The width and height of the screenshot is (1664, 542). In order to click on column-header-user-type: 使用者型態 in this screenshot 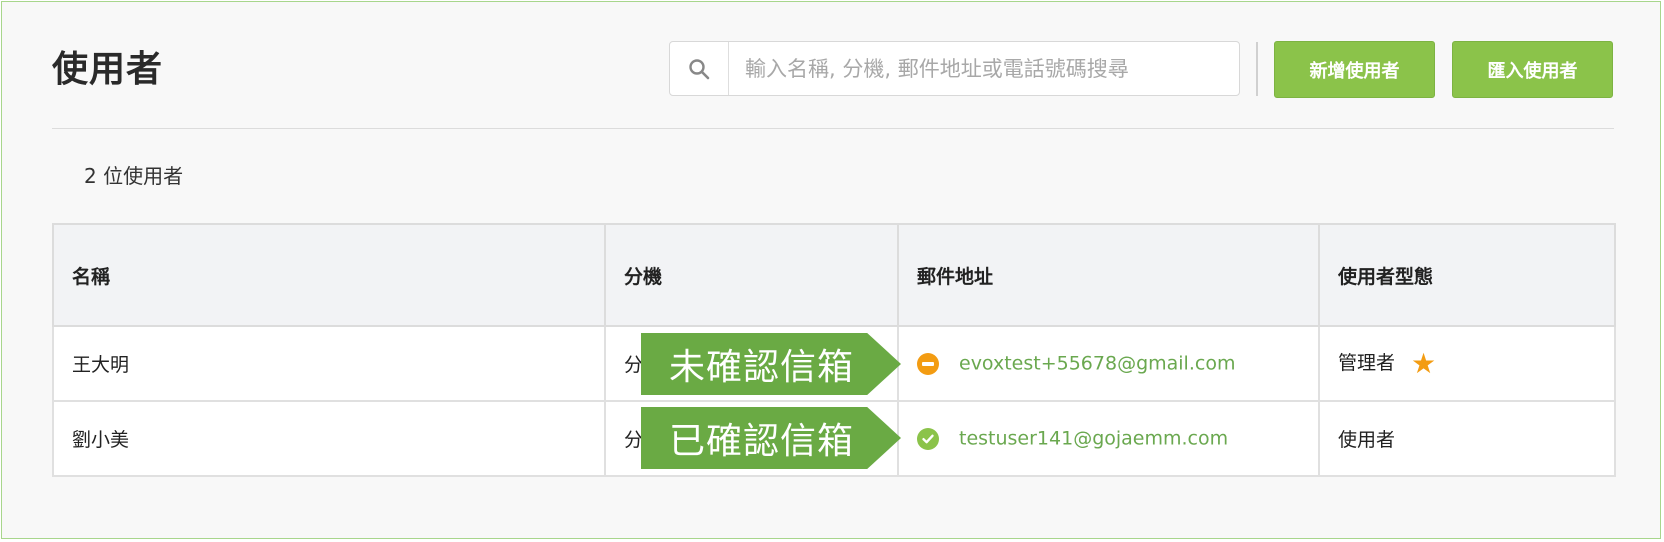, I will do `click(1467, 275)`.